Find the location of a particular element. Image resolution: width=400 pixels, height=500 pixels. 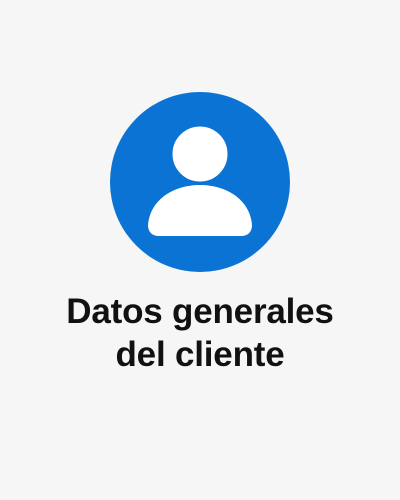

card-title-line-1: Datos generales is located at coordinates (200, 311).